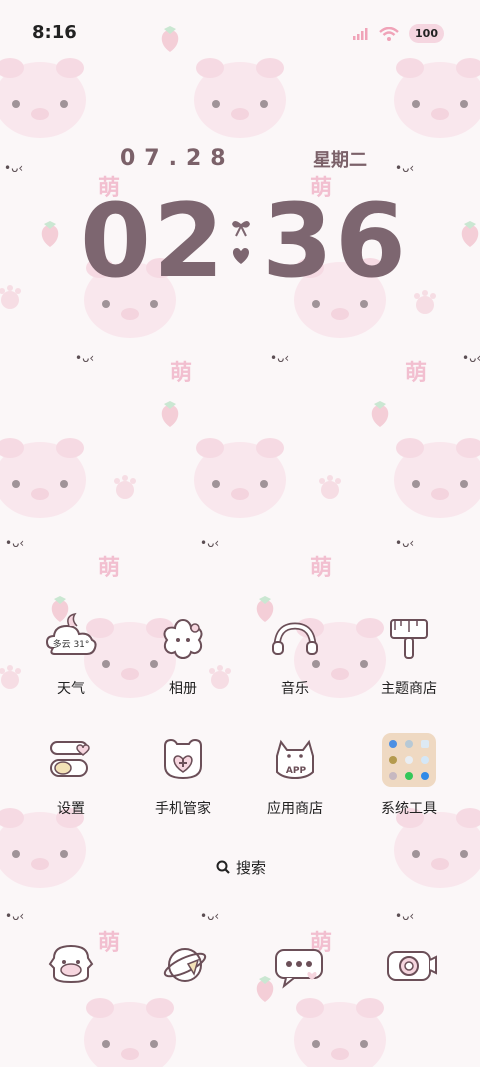  I want to click on dock-phone, so click(71, 965).